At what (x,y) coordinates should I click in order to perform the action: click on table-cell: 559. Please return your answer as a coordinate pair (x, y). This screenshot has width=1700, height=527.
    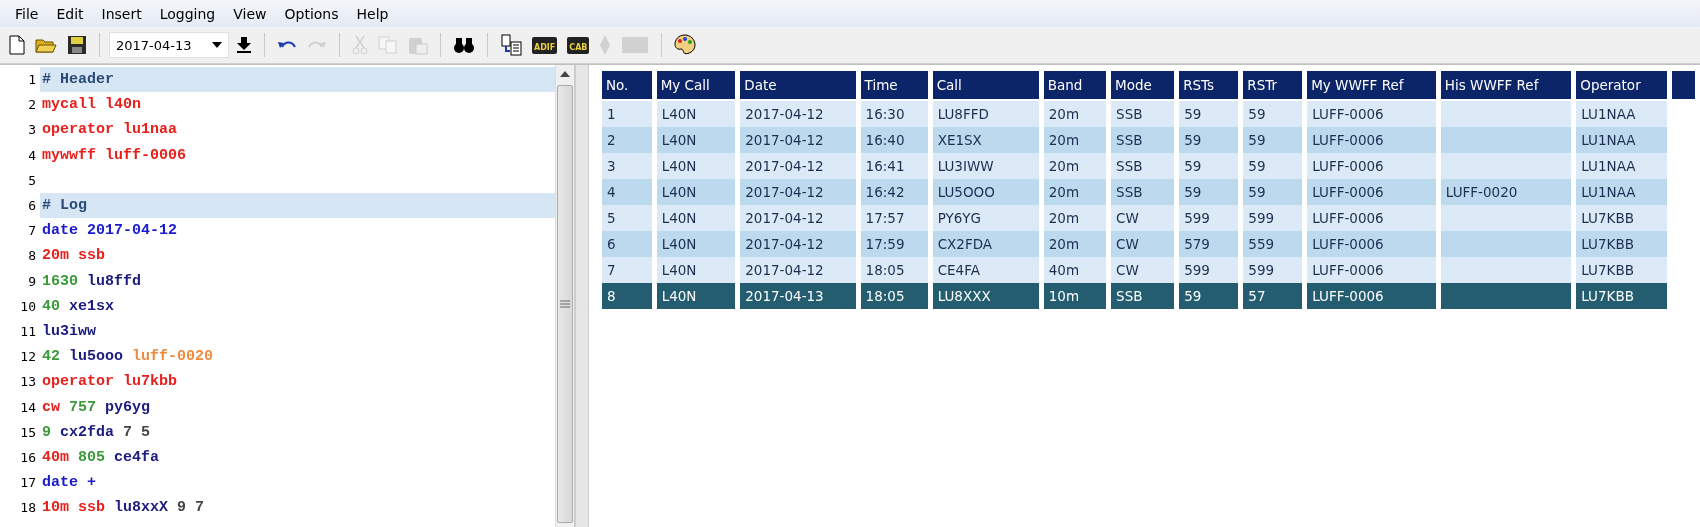
    Looking at the image, I should click on (1273, 244).